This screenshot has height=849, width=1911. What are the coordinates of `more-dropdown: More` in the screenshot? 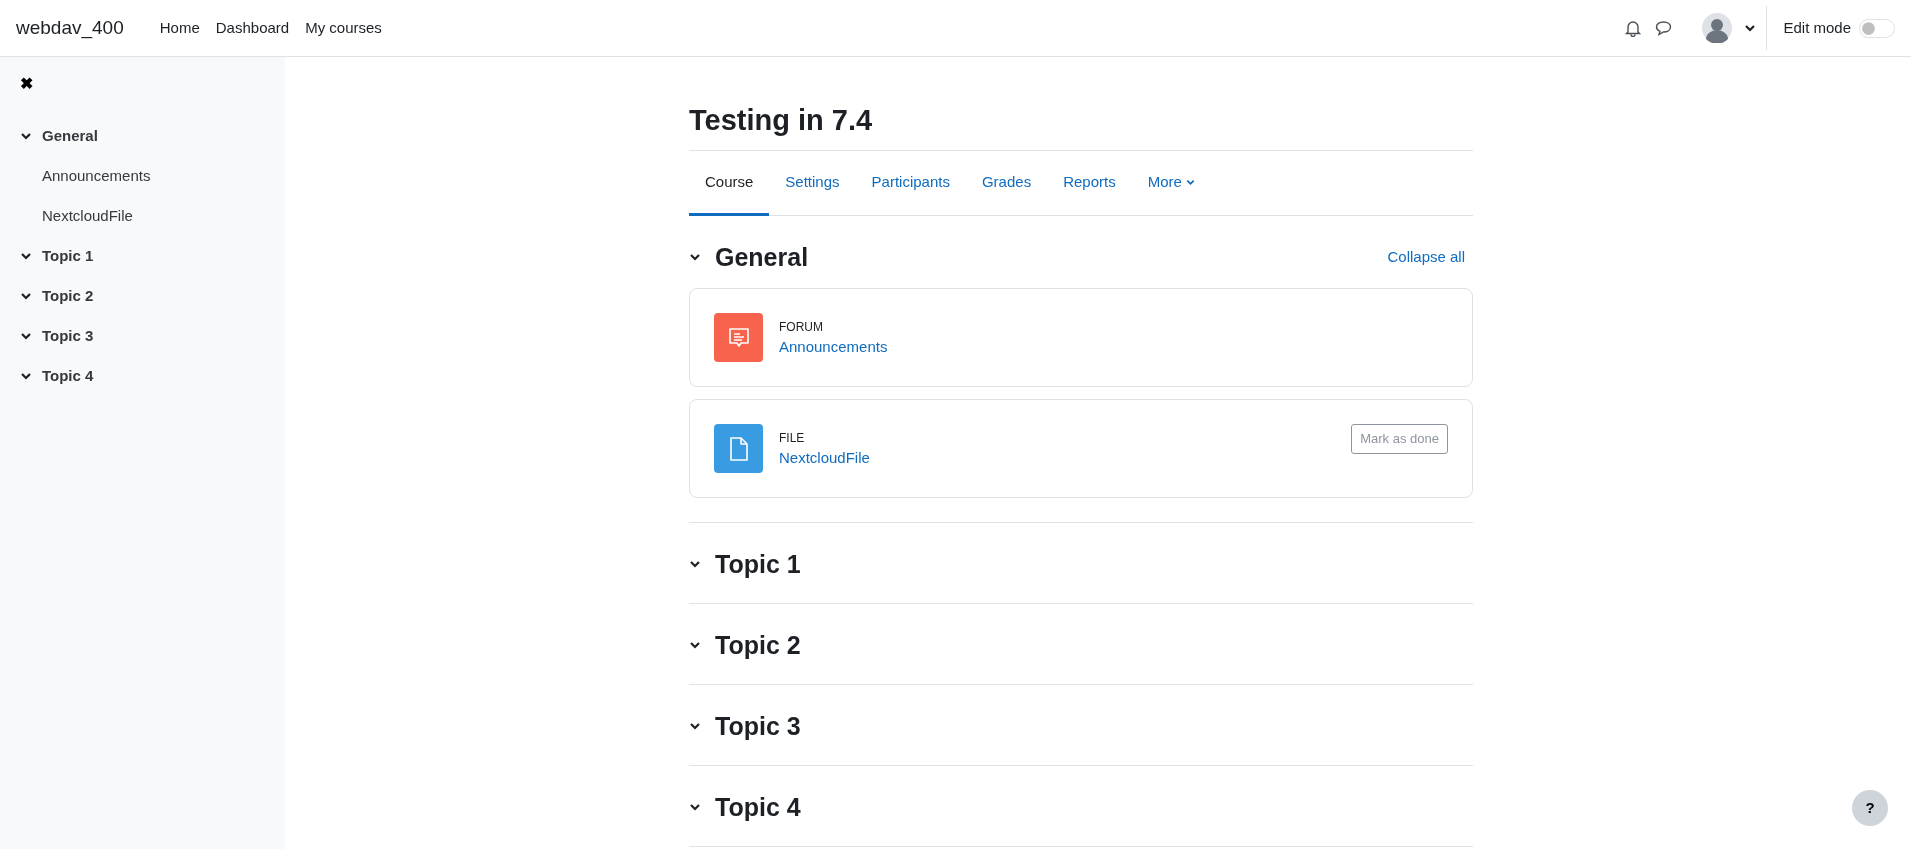 It's located at (1171, 183).